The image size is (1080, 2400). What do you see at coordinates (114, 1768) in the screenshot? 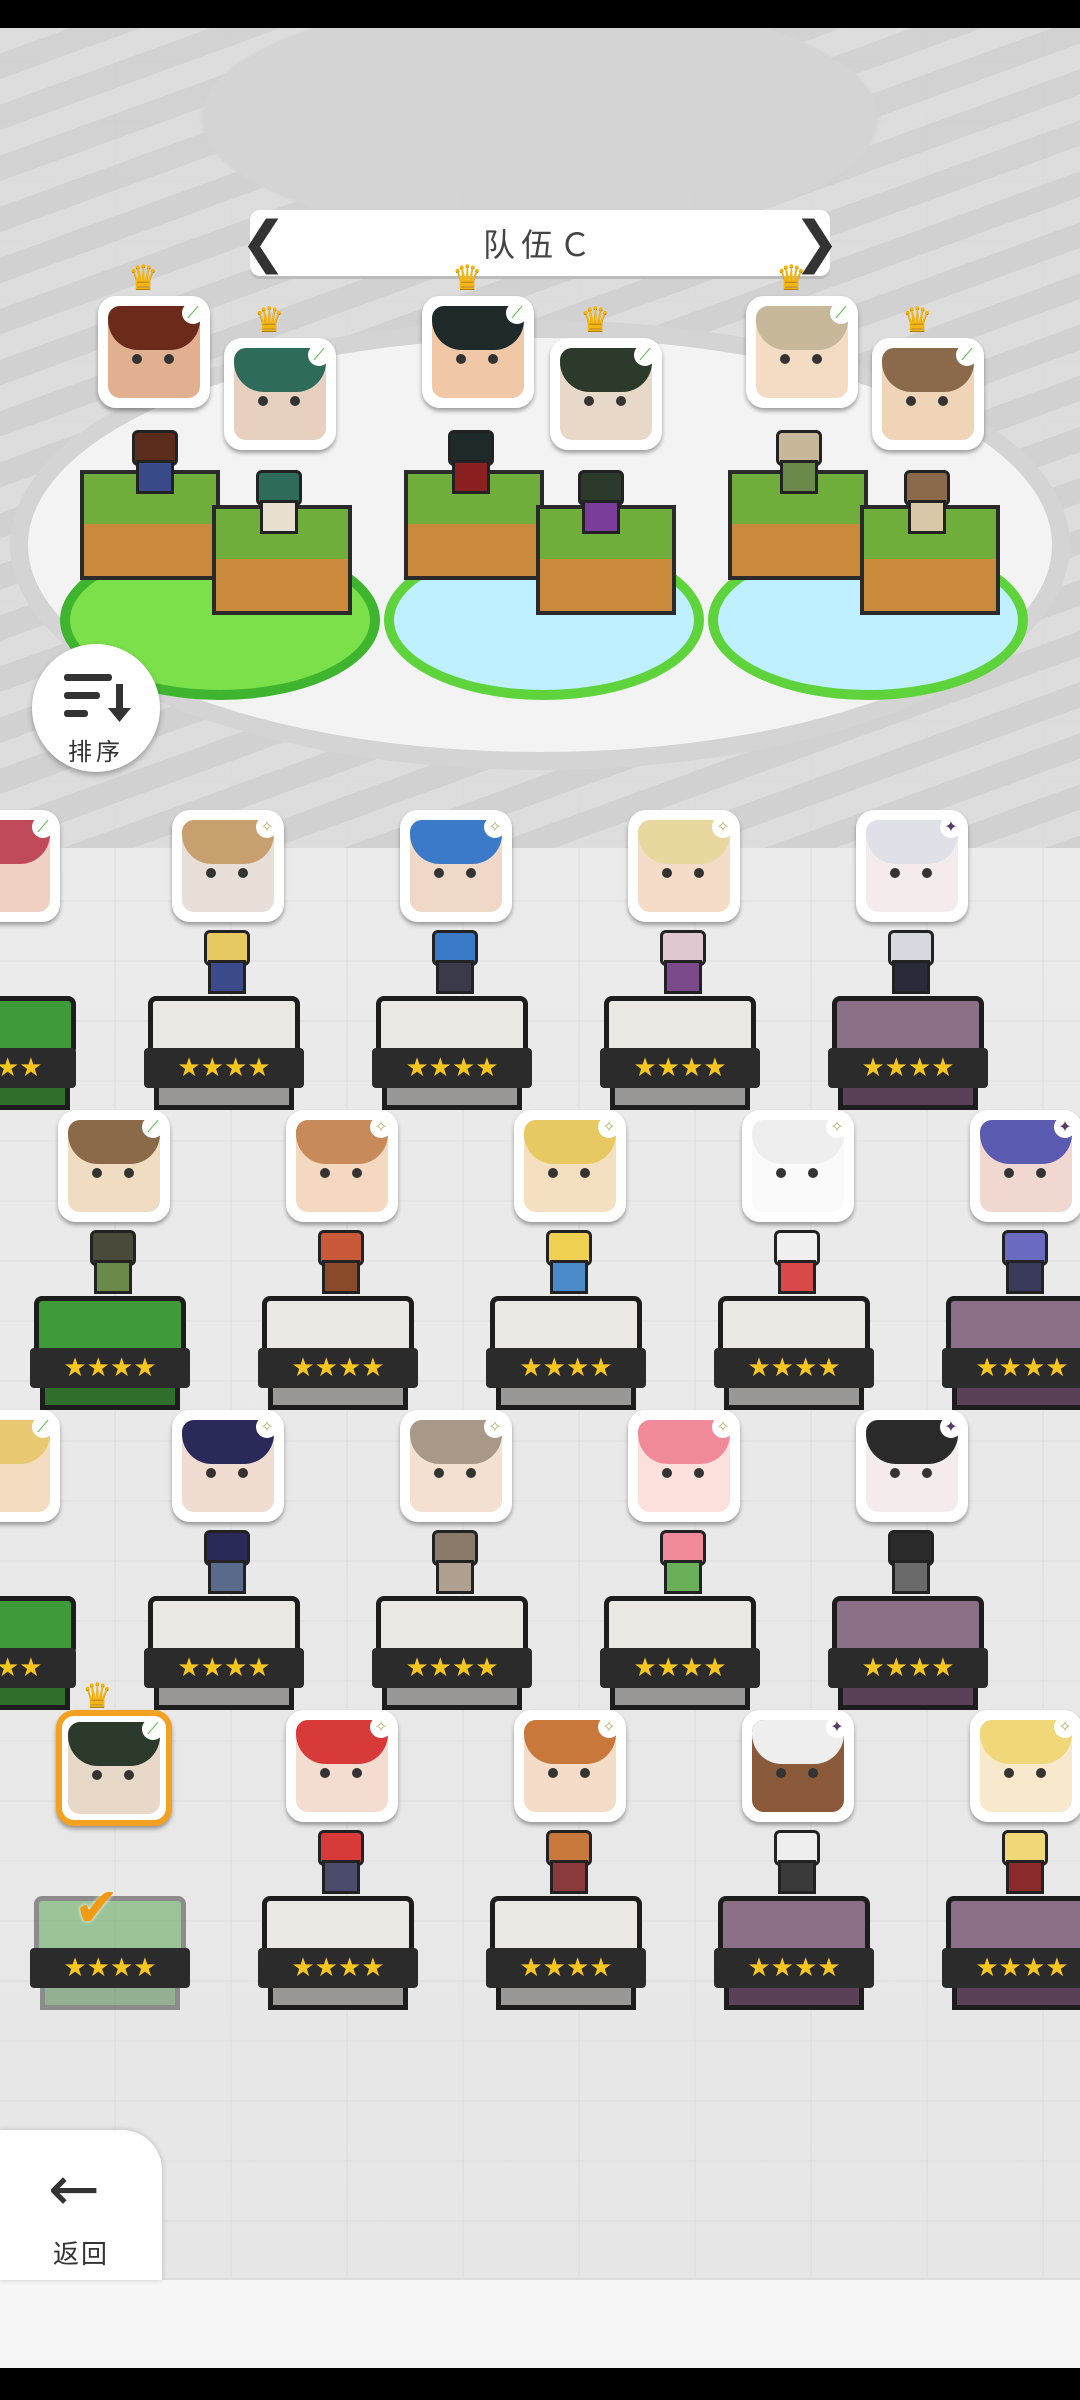
I see `character-portrait-selected: ⟋` at bounding box center [114, 1768].